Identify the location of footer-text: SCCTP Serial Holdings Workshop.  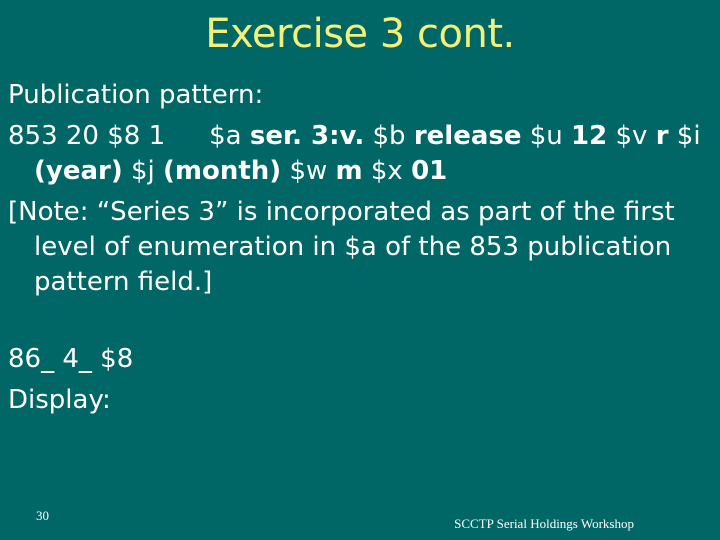
(544, 523).